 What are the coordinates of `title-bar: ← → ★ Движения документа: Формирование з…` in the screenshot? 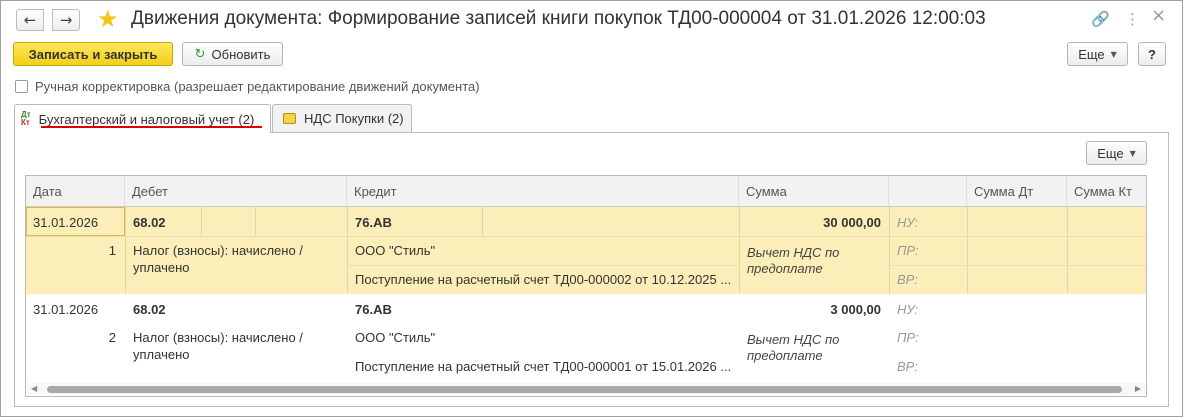 It's located at (591, 20).